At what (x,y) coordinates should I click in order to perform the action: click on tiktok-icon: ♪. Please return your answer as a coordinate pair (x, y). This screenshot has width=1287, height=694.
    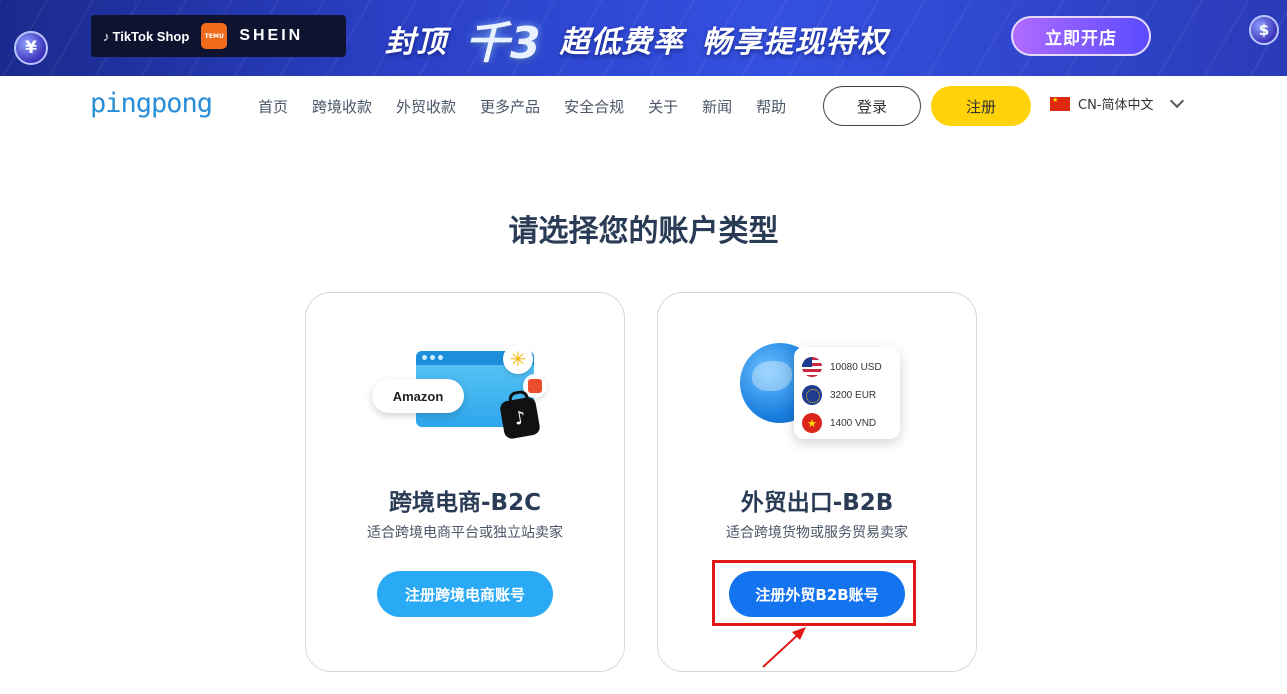
    Looking at the image, I should click on (106, 36).